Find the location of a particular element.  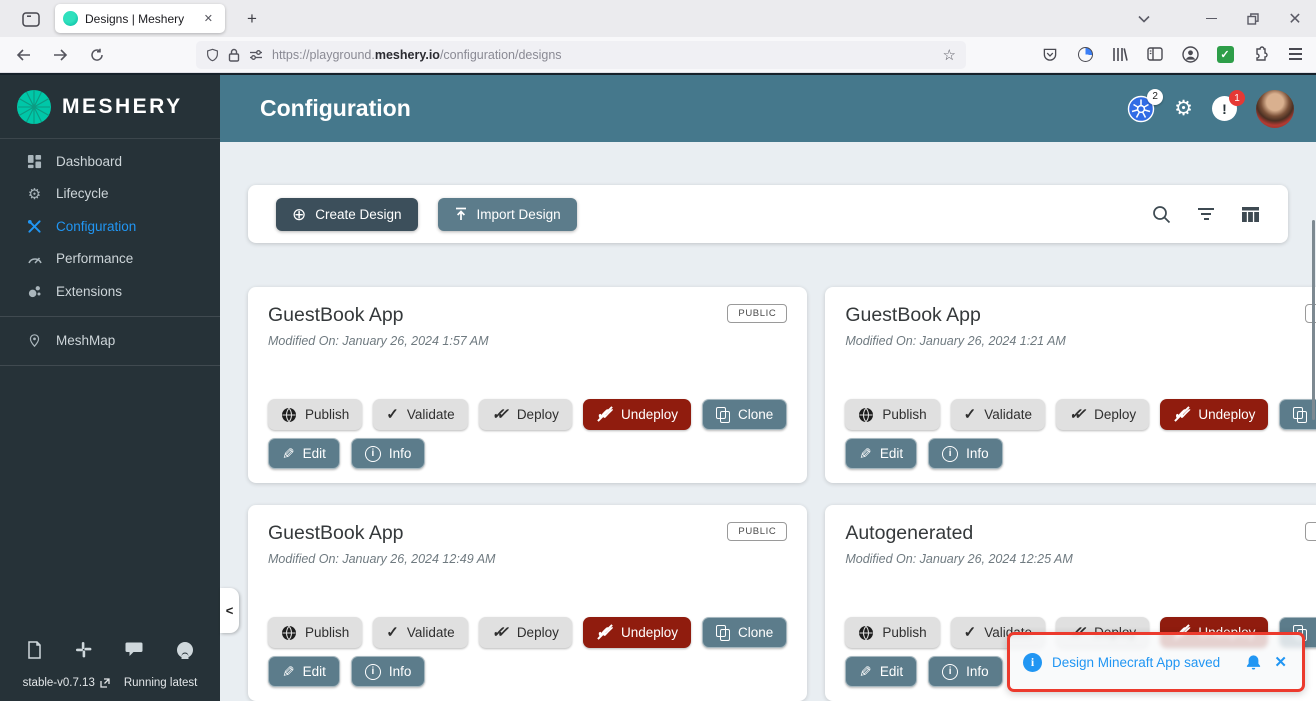

bookmark-star-icon: ☆ is located at coordinates (949, 55).